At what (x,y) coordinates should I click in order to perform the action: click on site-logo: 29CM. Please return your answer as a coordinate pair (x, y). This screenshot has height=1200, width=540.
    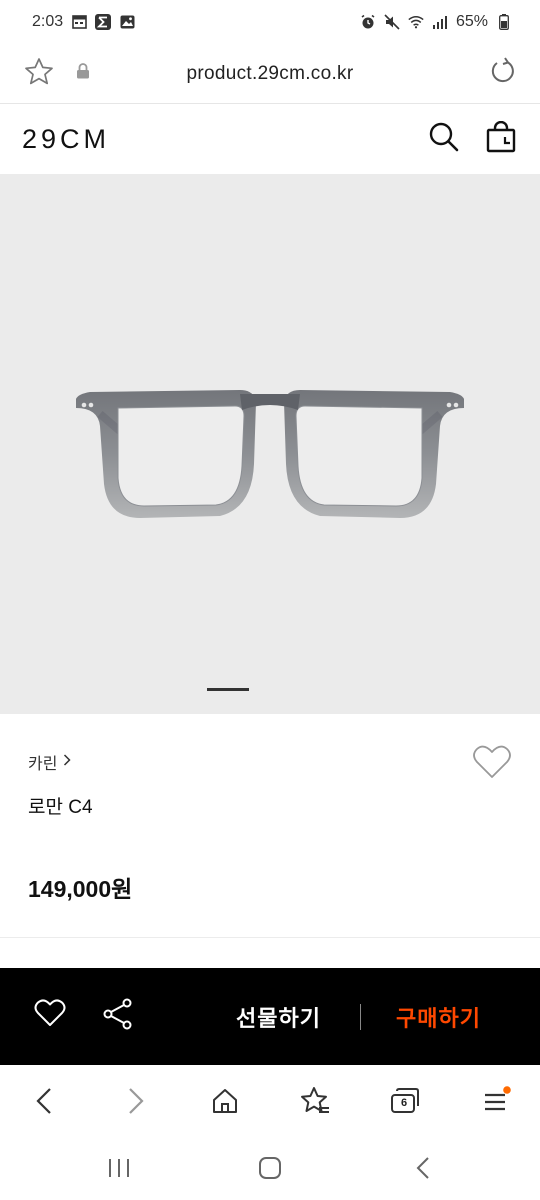
    Looking at the image, I should click on (66, 139).